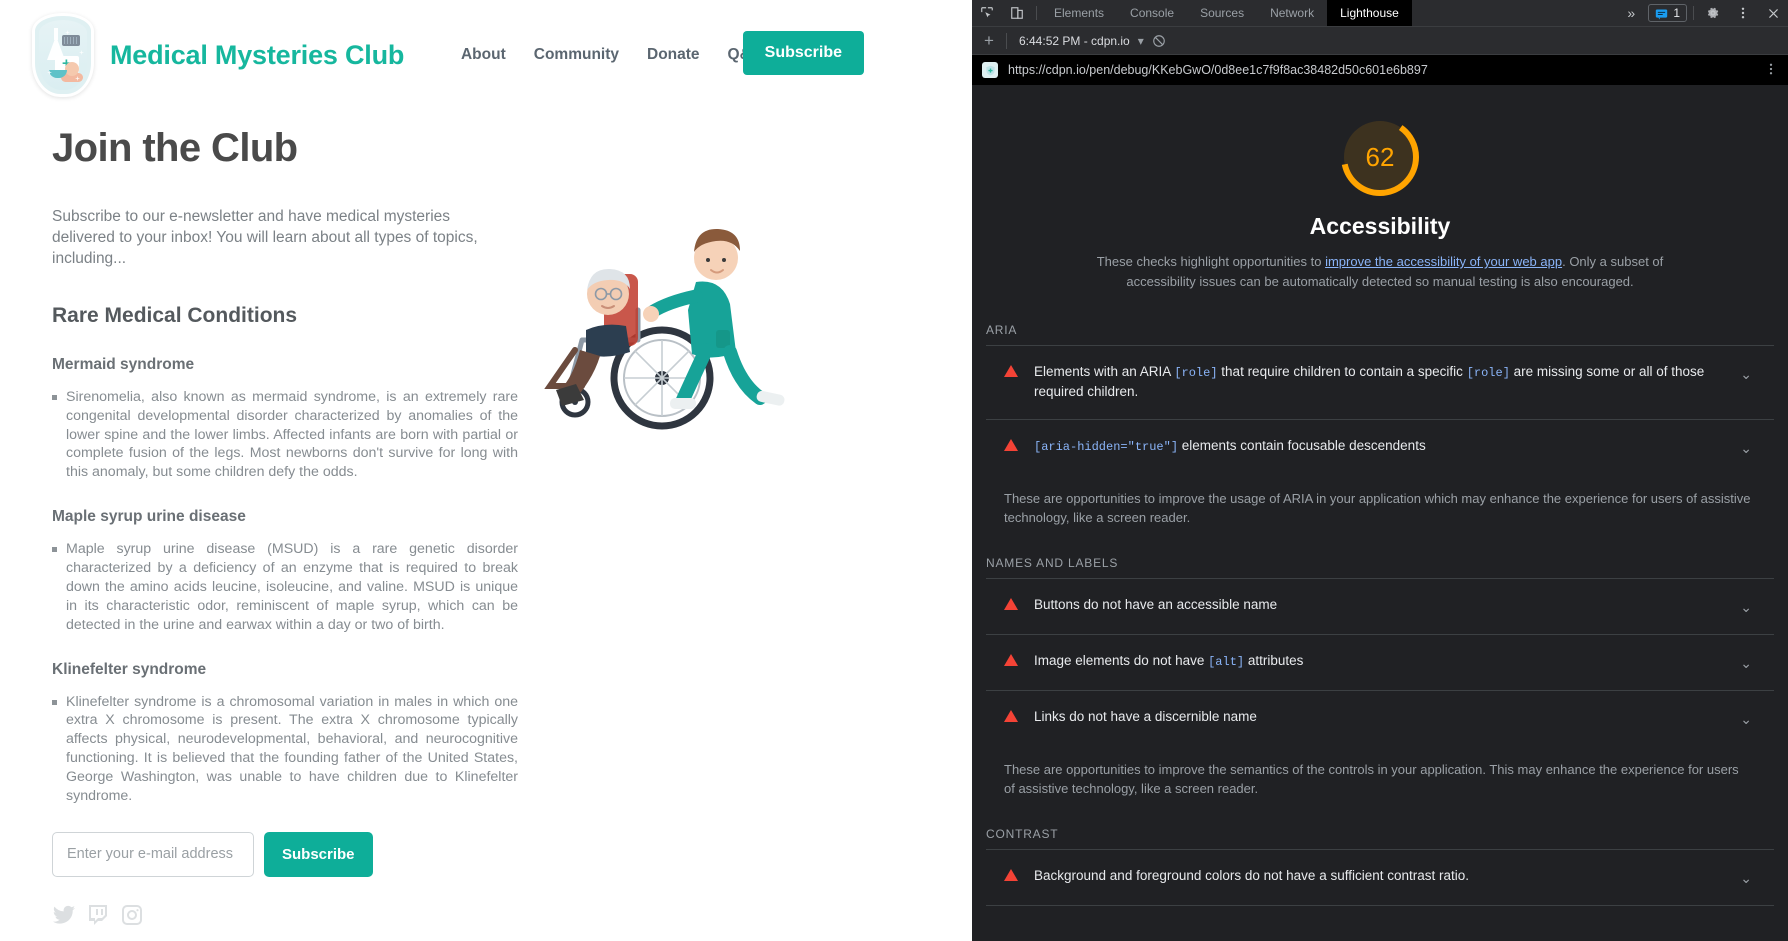 The width and height of the screenshot is (1788, 941). Describe the element at coordinates (1211, 261) in the screenshot. I see `description-pre: These checks highlight opportunities to` at that location.